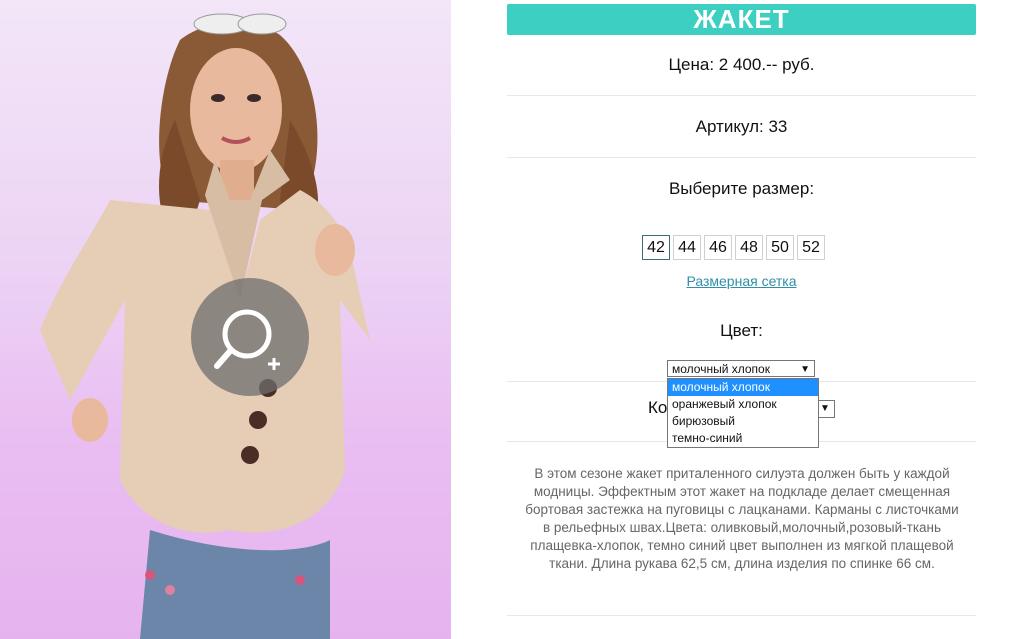  I want to click on zoom-button, so click(250, 337).